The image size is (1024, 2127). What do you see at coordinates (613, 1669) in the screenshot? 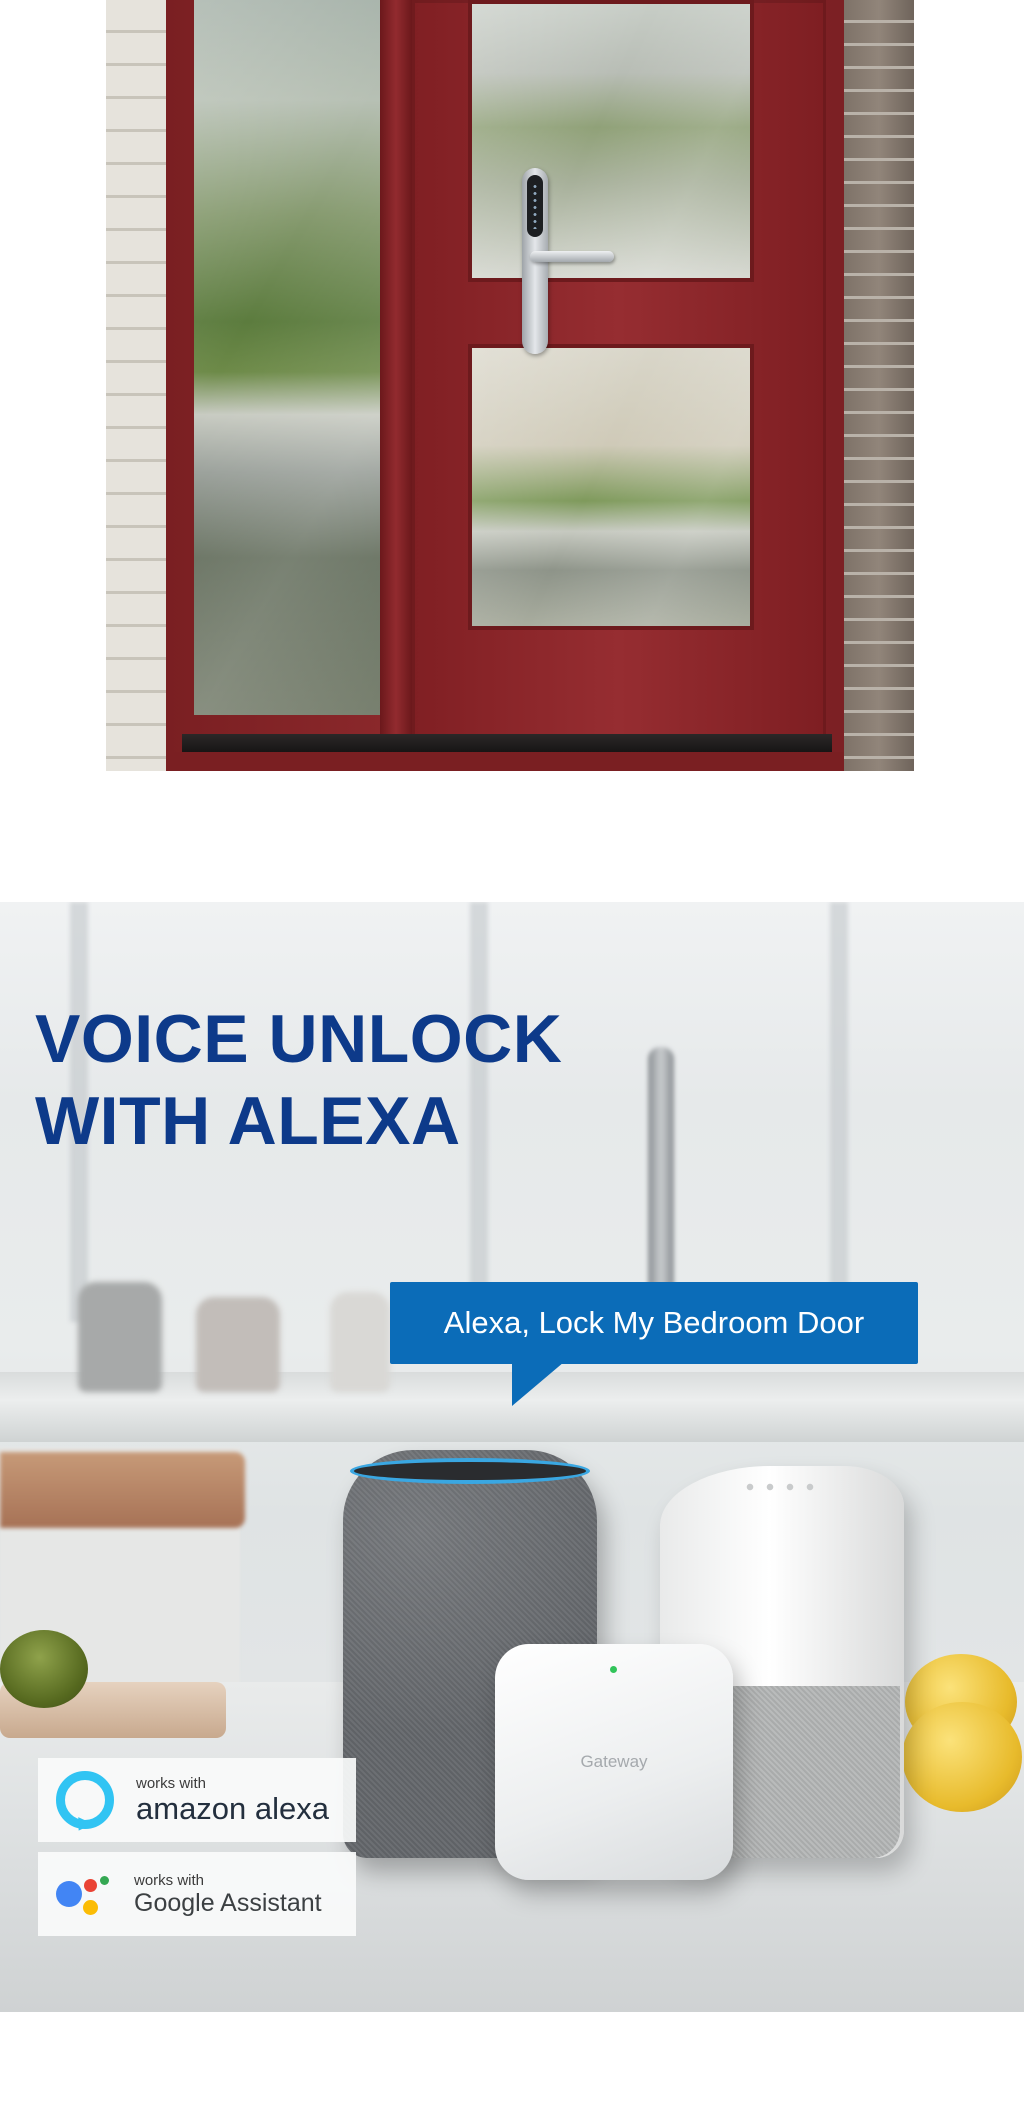
I see `gateway-led` at bounding box center [613, 1669].